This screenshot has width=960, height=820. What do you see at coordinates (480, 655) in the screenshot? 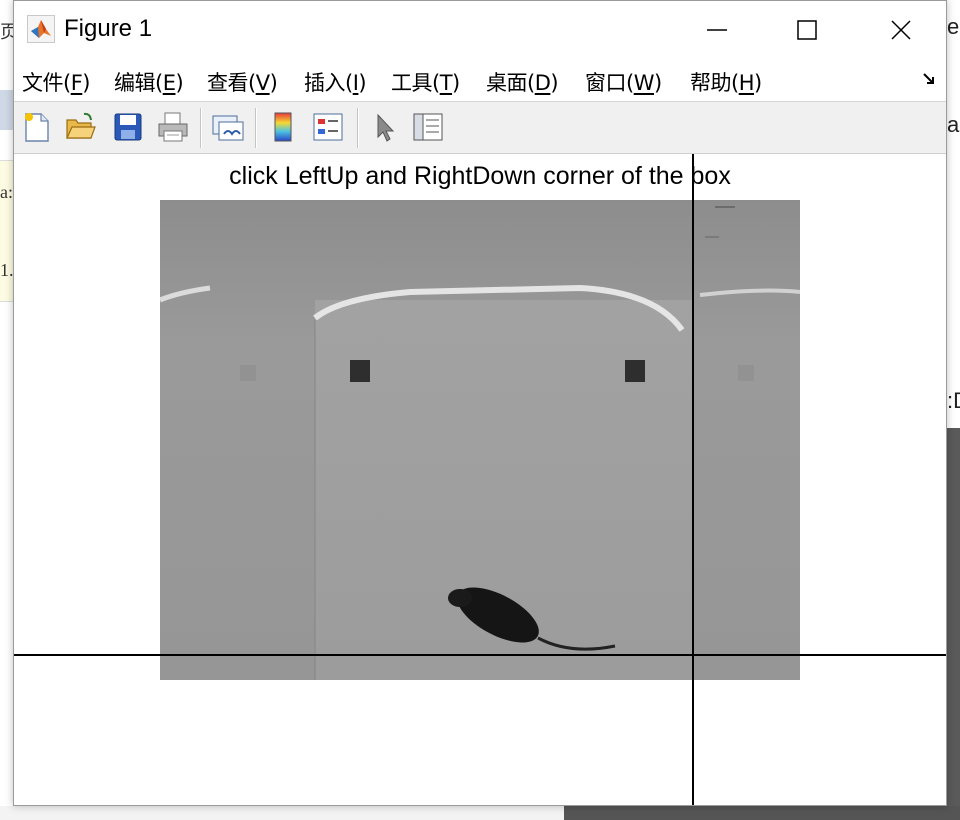
I see `crosshair-horizontal` at bounding box center [480, 655].